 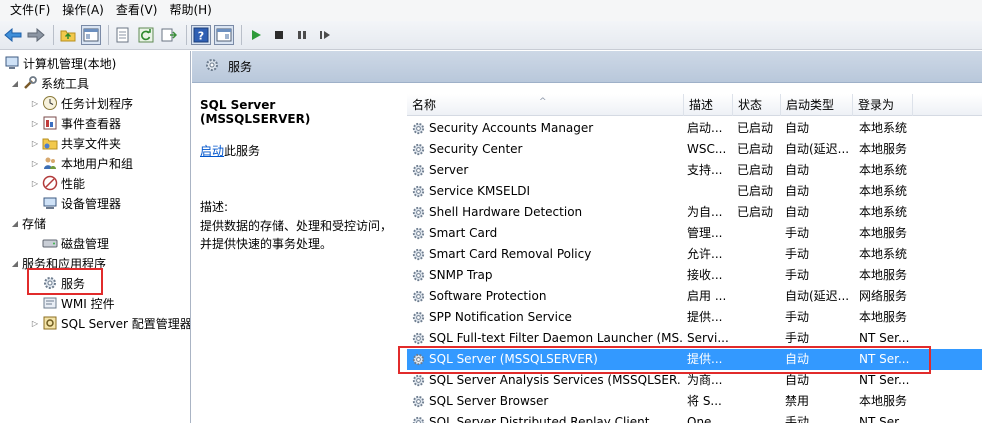 I want to click on stop-icon, so click(x=279, y=35).